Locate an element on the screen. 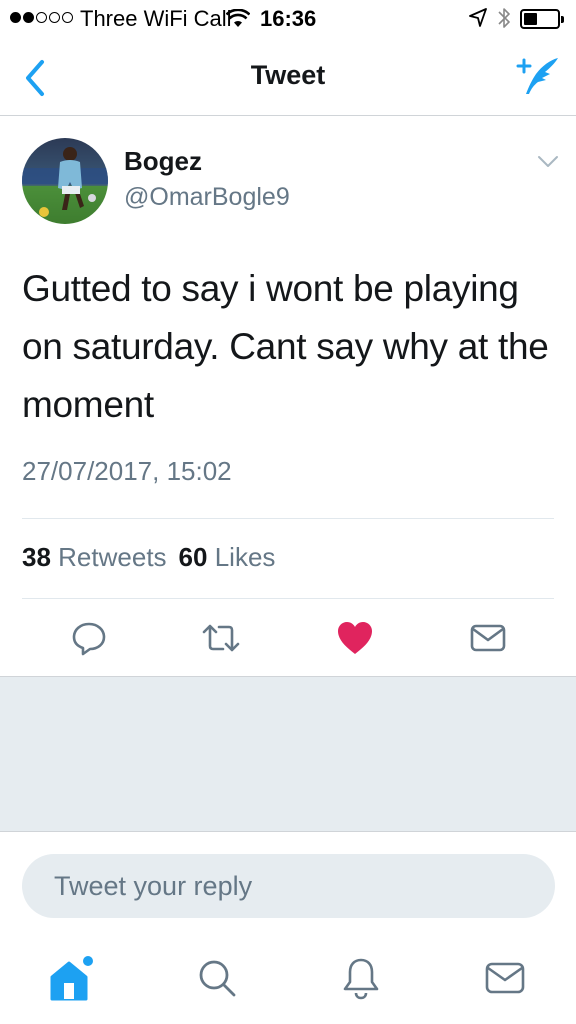  nav-bar: Tweet is located at coordinates (288, 78).